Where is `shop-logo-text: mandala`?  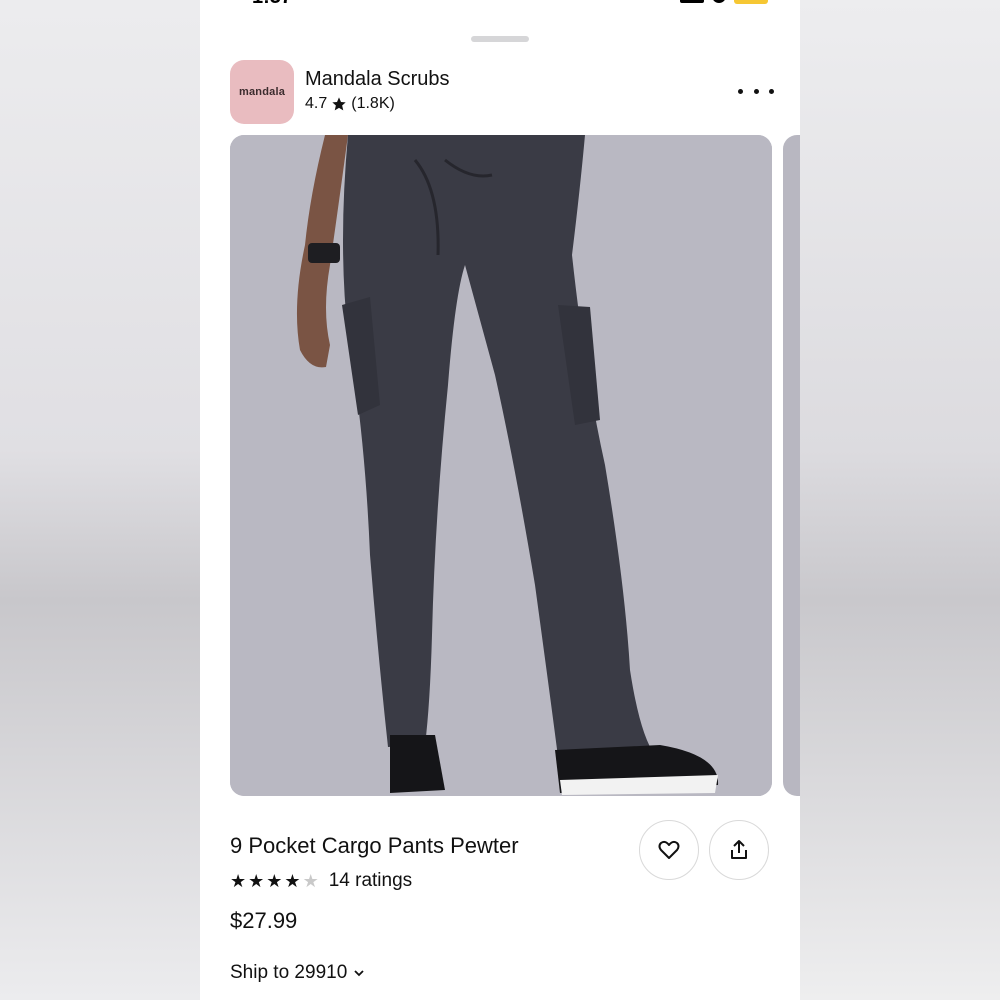
shop-logo-text: mandala is located at coordinates (262, 92).